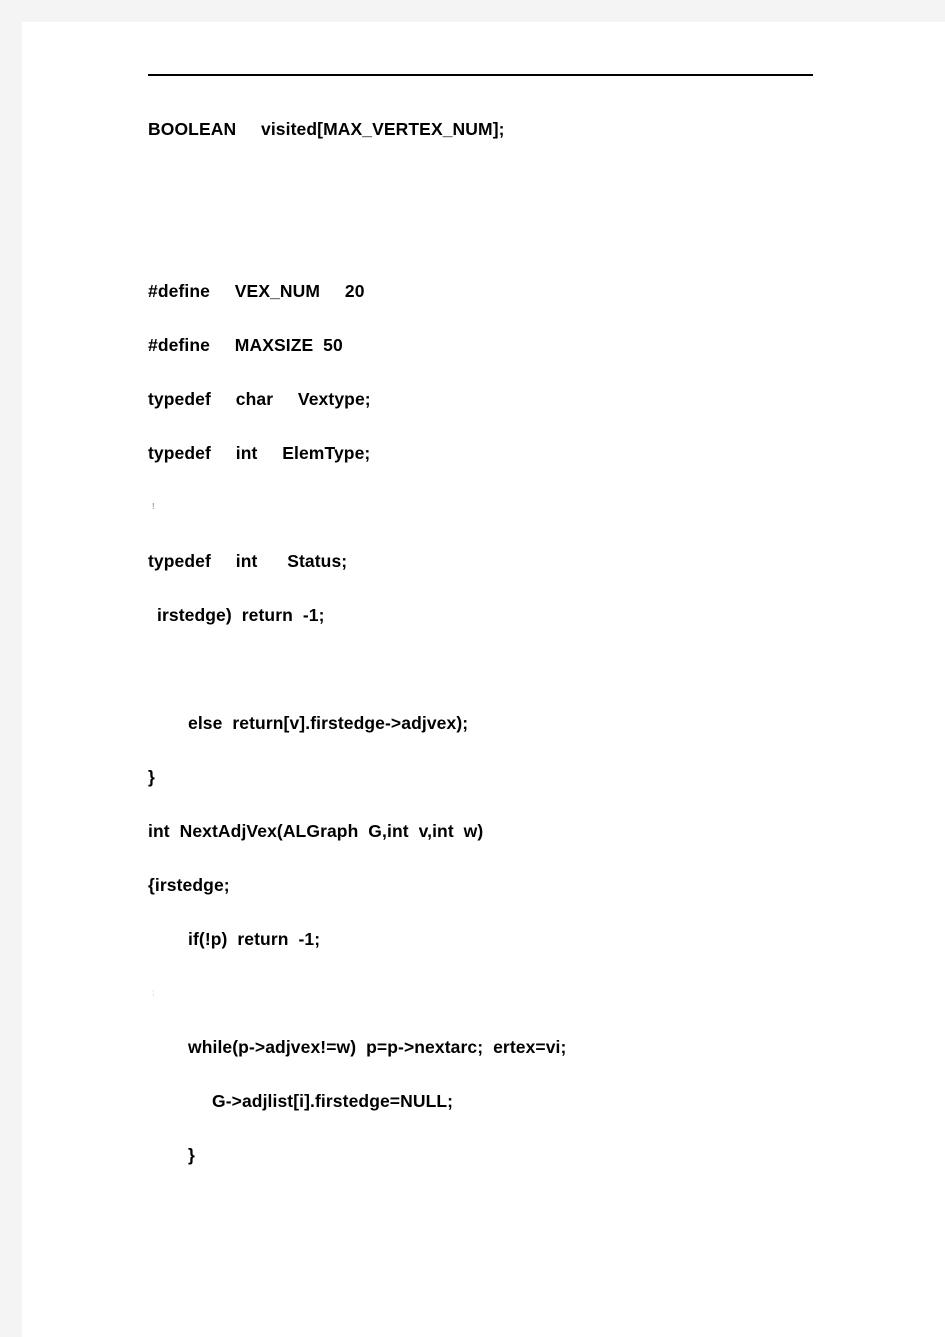 The image size is (945, 1337). Describe the element at coordinates (153, 506) in the screenshot. I see `text-artifact-mark: !` at that location.